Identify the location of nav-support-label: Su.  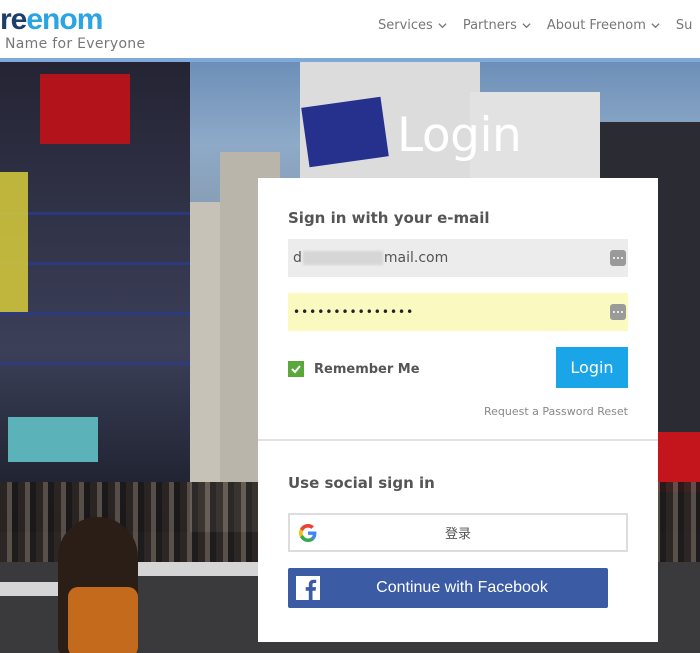
(684, 25).